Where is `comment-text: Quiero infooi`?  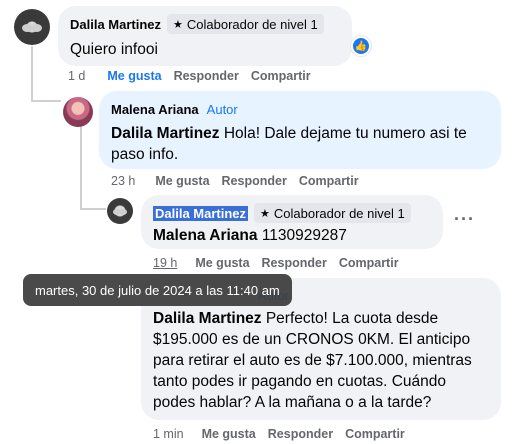
comment-text: Quiero infooi is located at coordinates (114, 49).